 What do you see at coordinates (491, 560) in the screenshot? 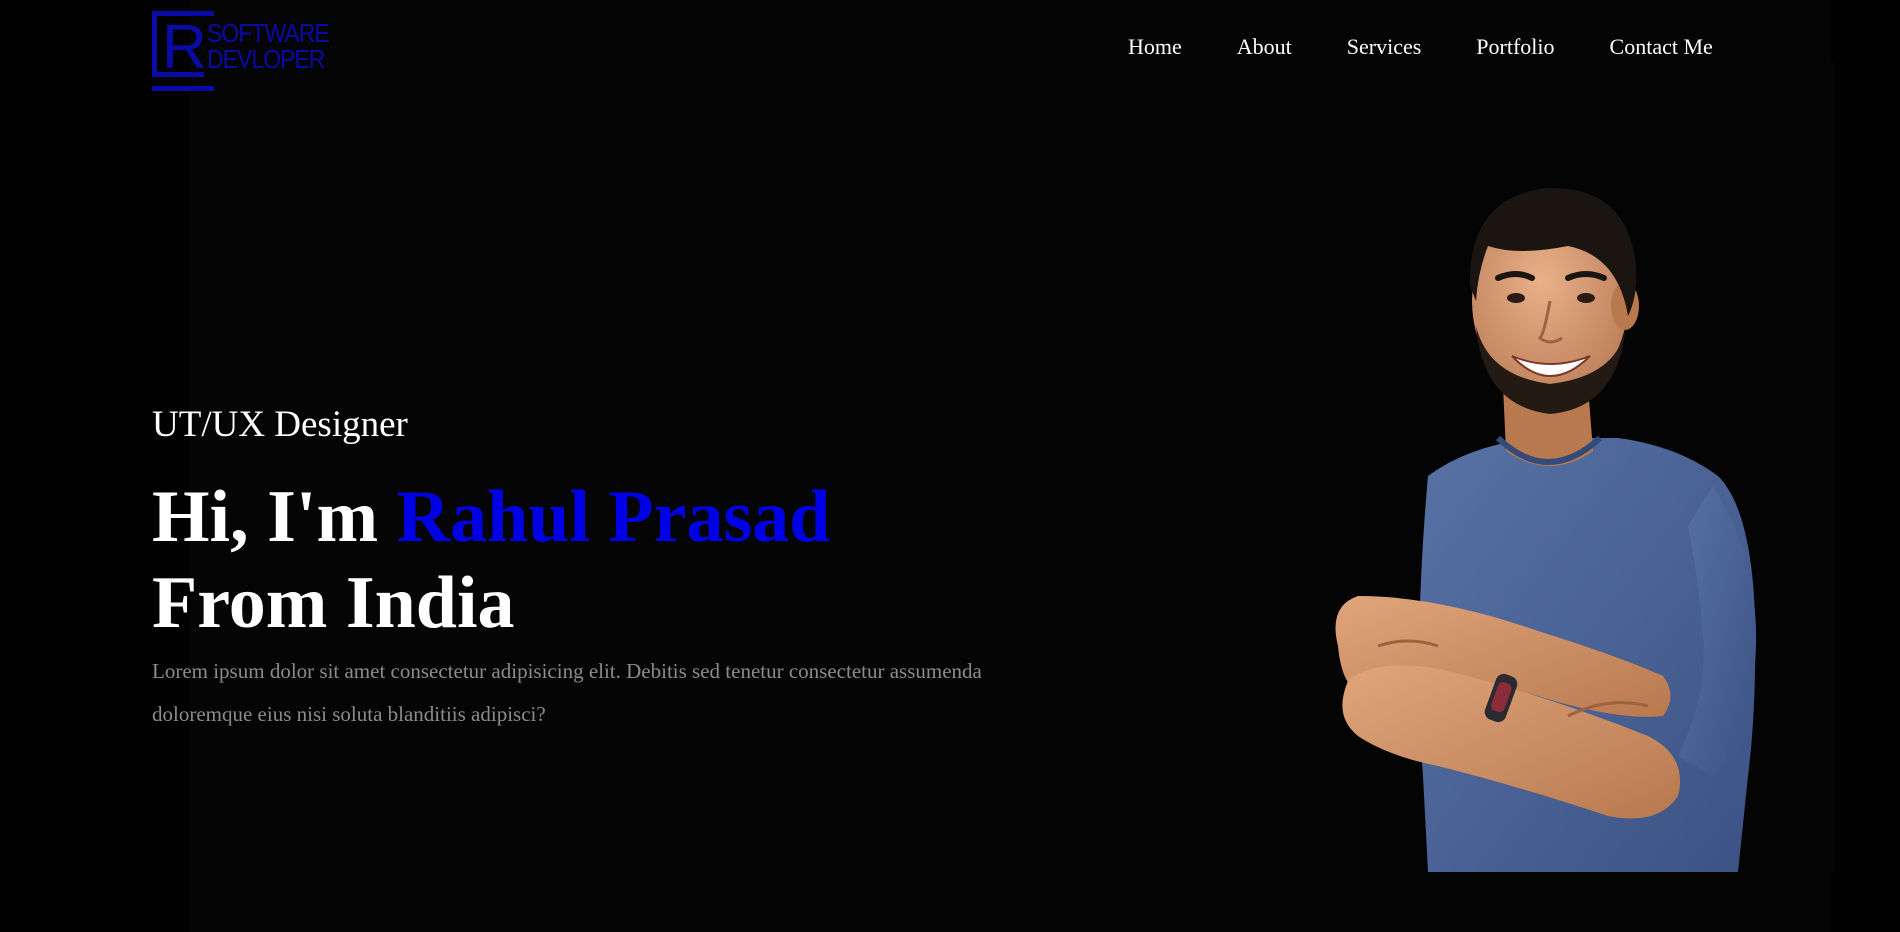
I see `hero-title: Hi, I'm Rahul Prasad From India` at bounding box center [491, 560].